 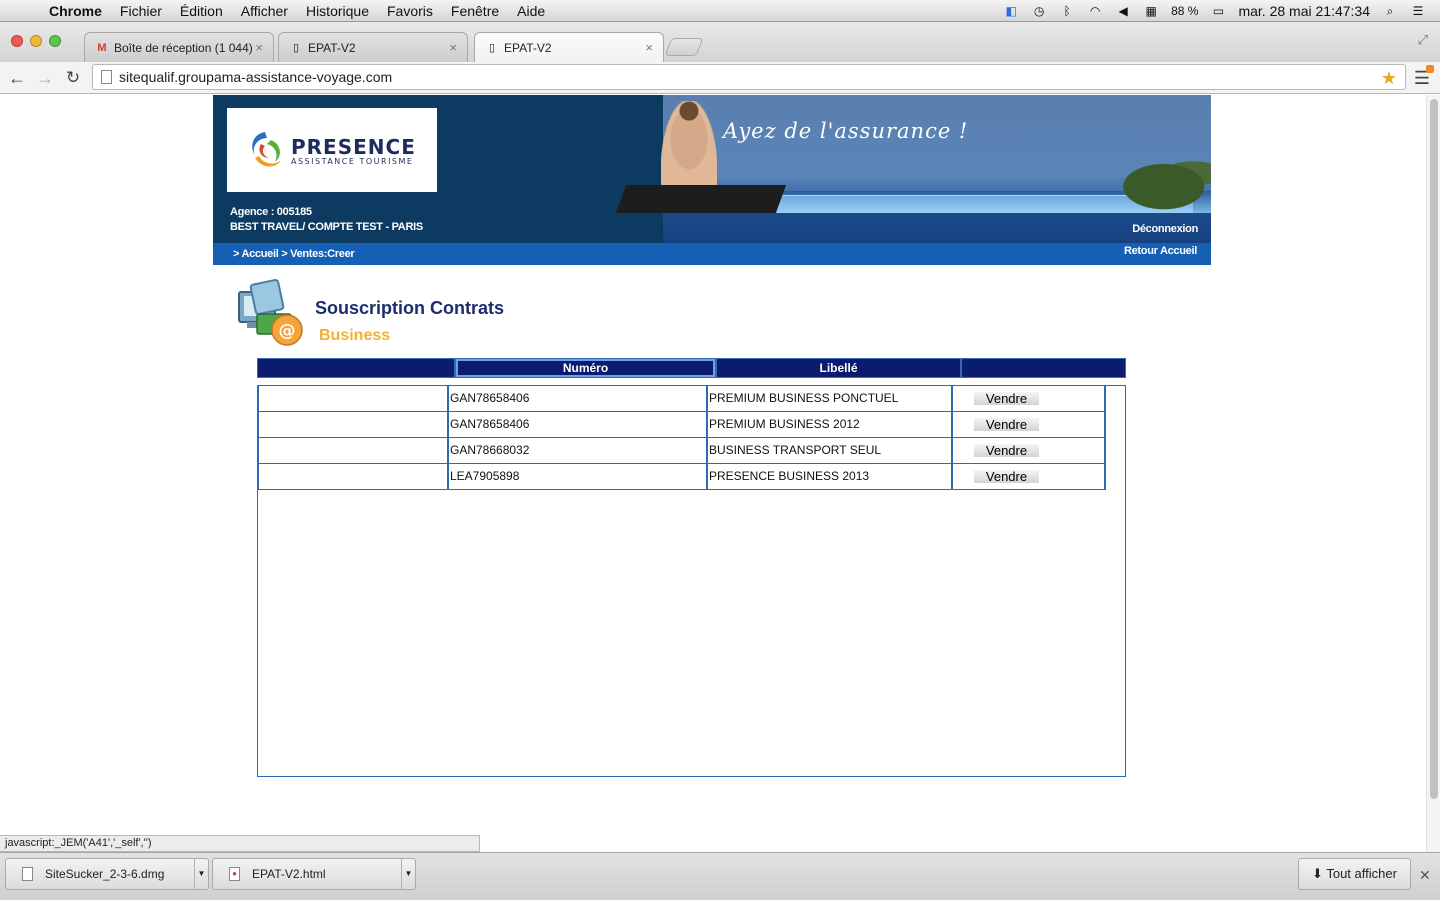 What do you see at coordinates (830, 424) in the screenshot?
I see `row-cell-libelle: PREMIUM BUSINESS 2012` at bounding box center [830, 424].